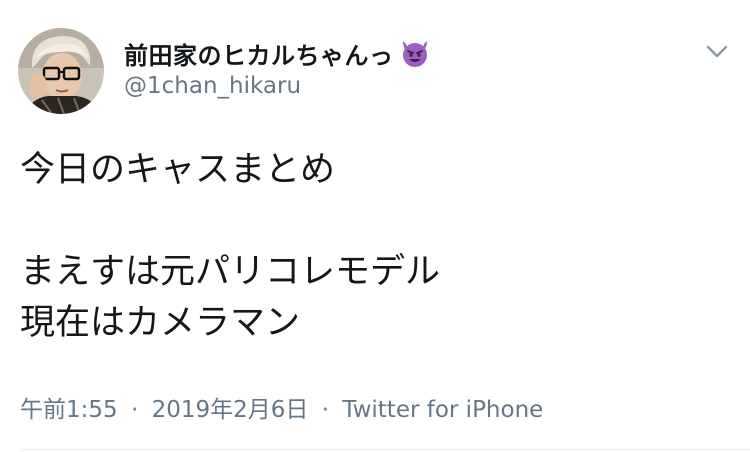 This screenshot has width=750, height=452. I want to click on user-handle: @1chan_hikaru, so click(212, 86).